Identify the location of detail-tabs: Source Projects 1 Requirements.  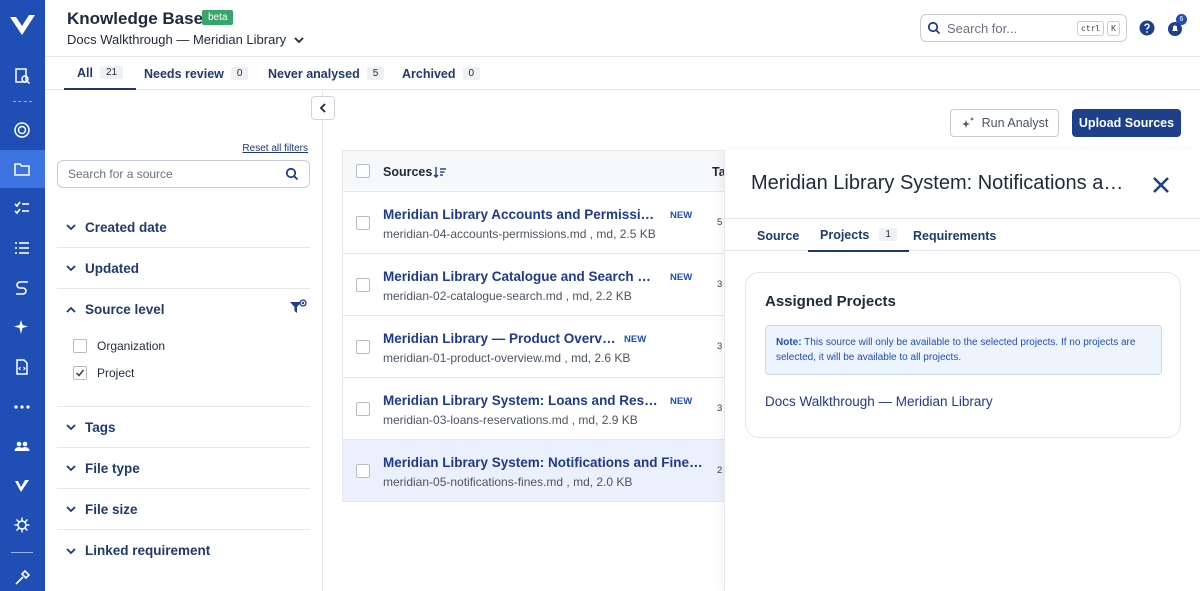
(962, 235).